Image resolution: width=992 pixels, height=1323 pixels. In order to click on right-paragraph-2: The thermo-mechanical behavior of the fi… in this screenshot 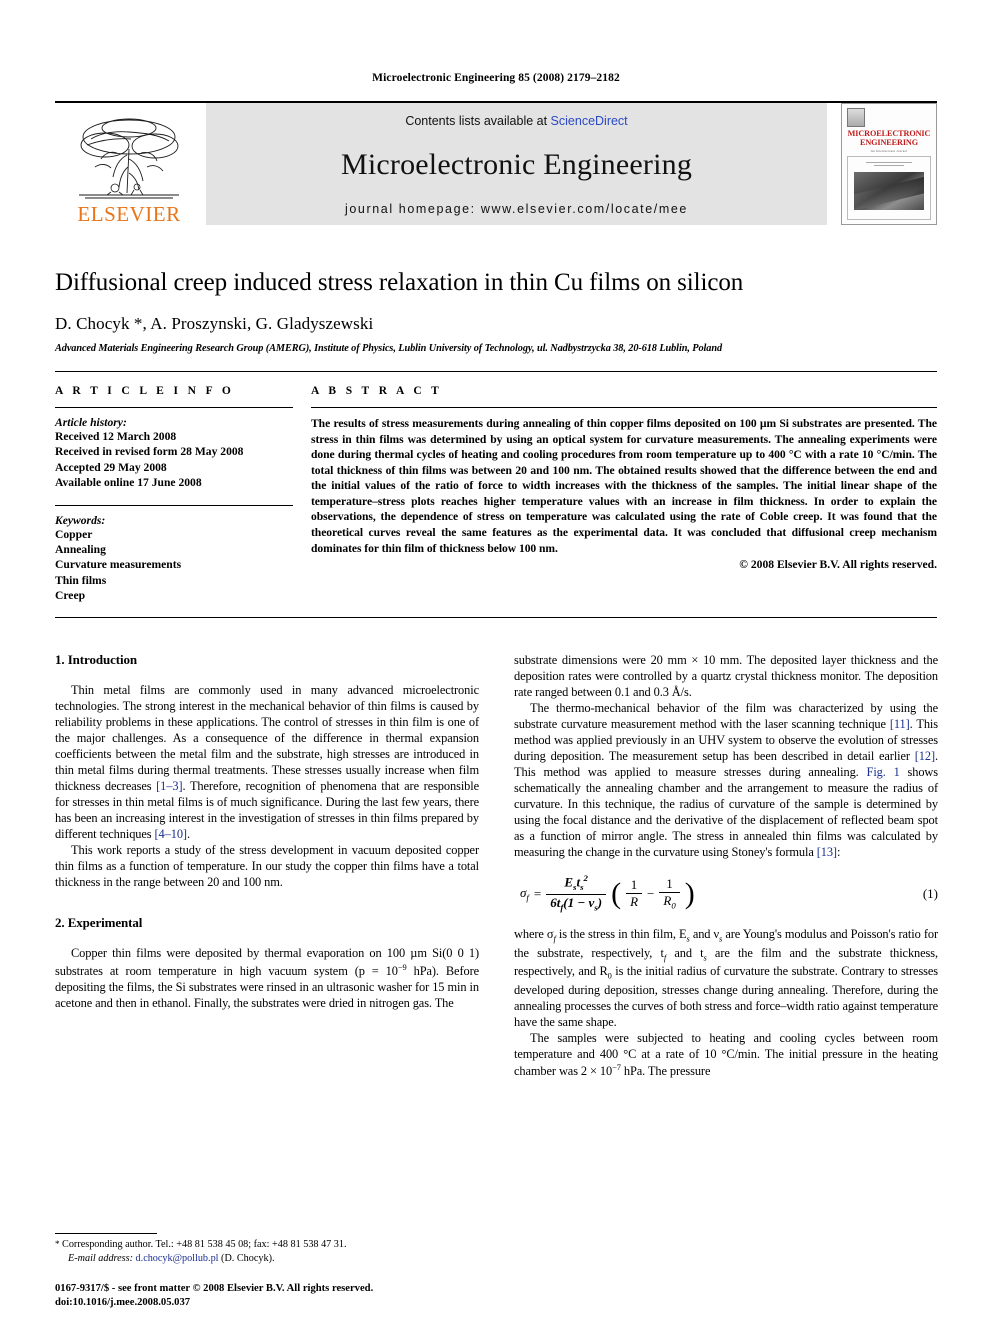, I will do `click(726, 780)`.